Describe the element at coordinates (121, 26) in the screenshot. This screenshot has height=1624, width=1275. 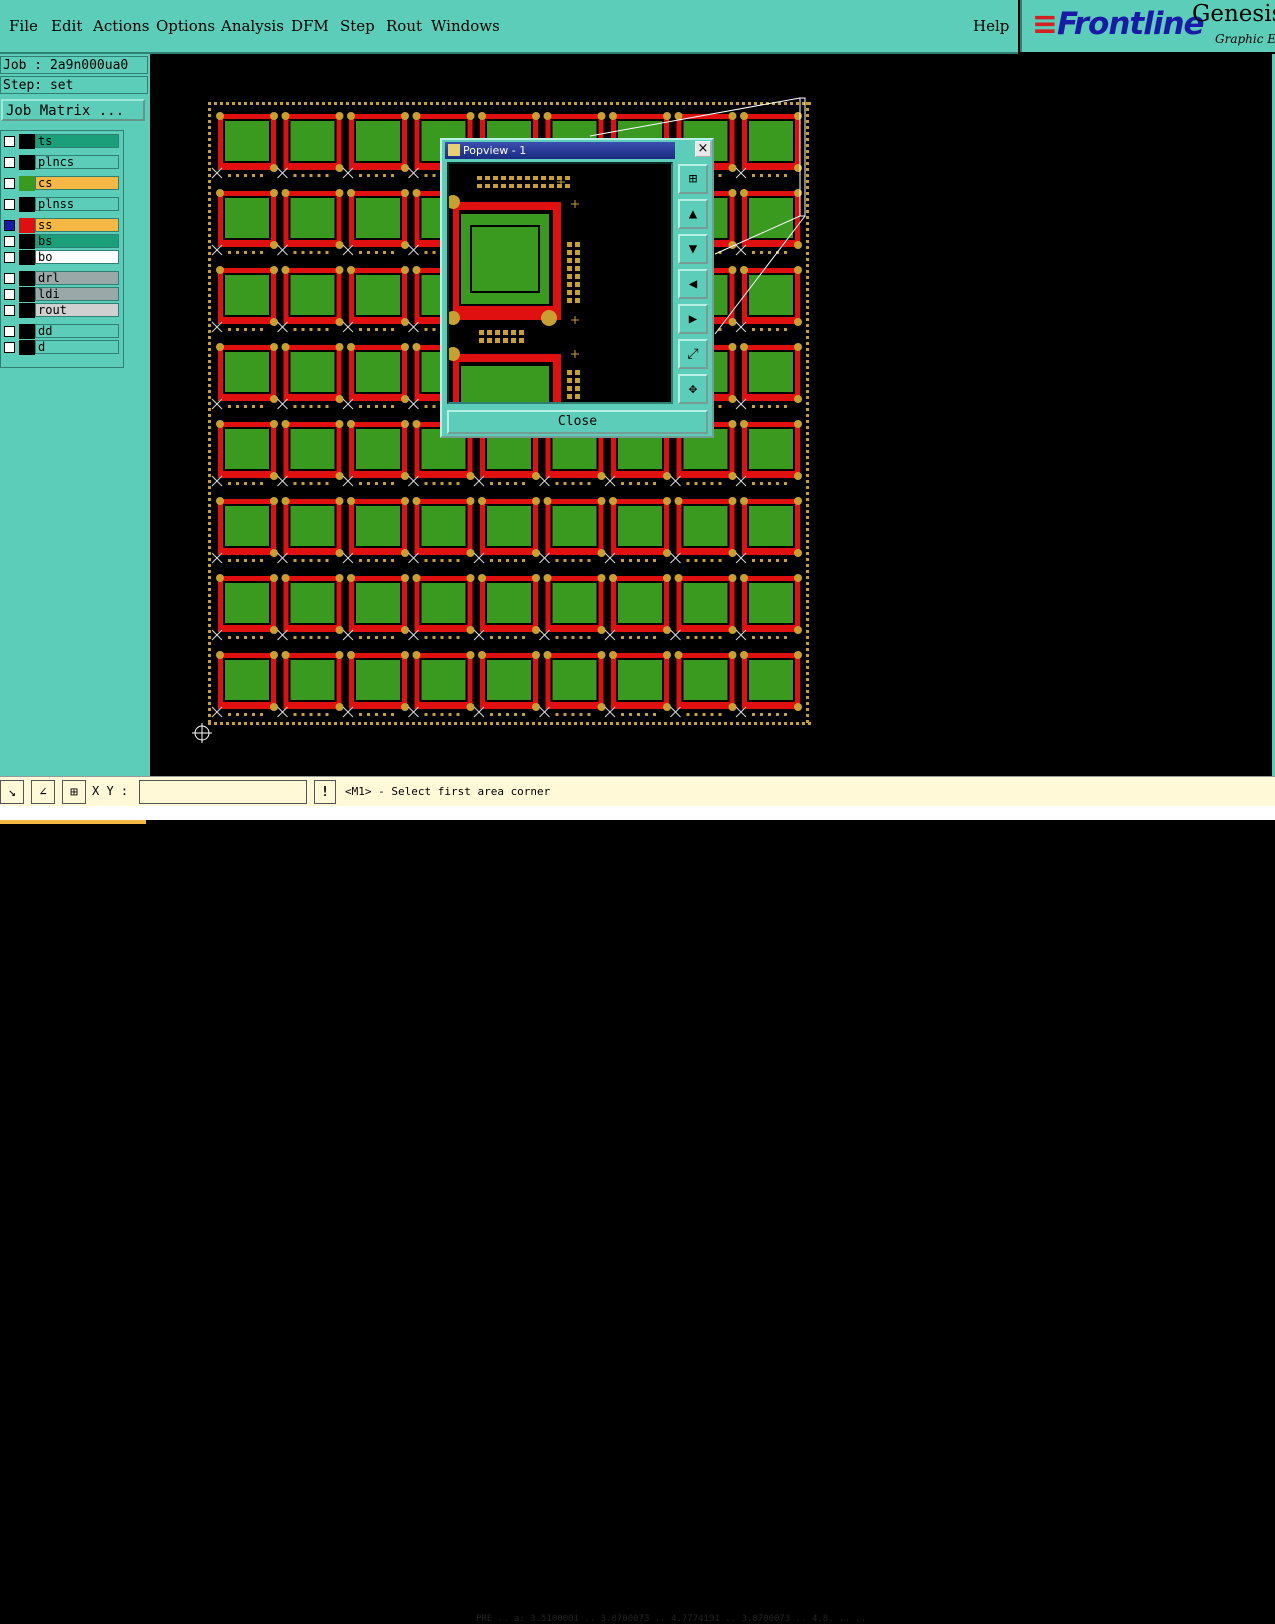
I see `menu-actions: Actions` at that location.